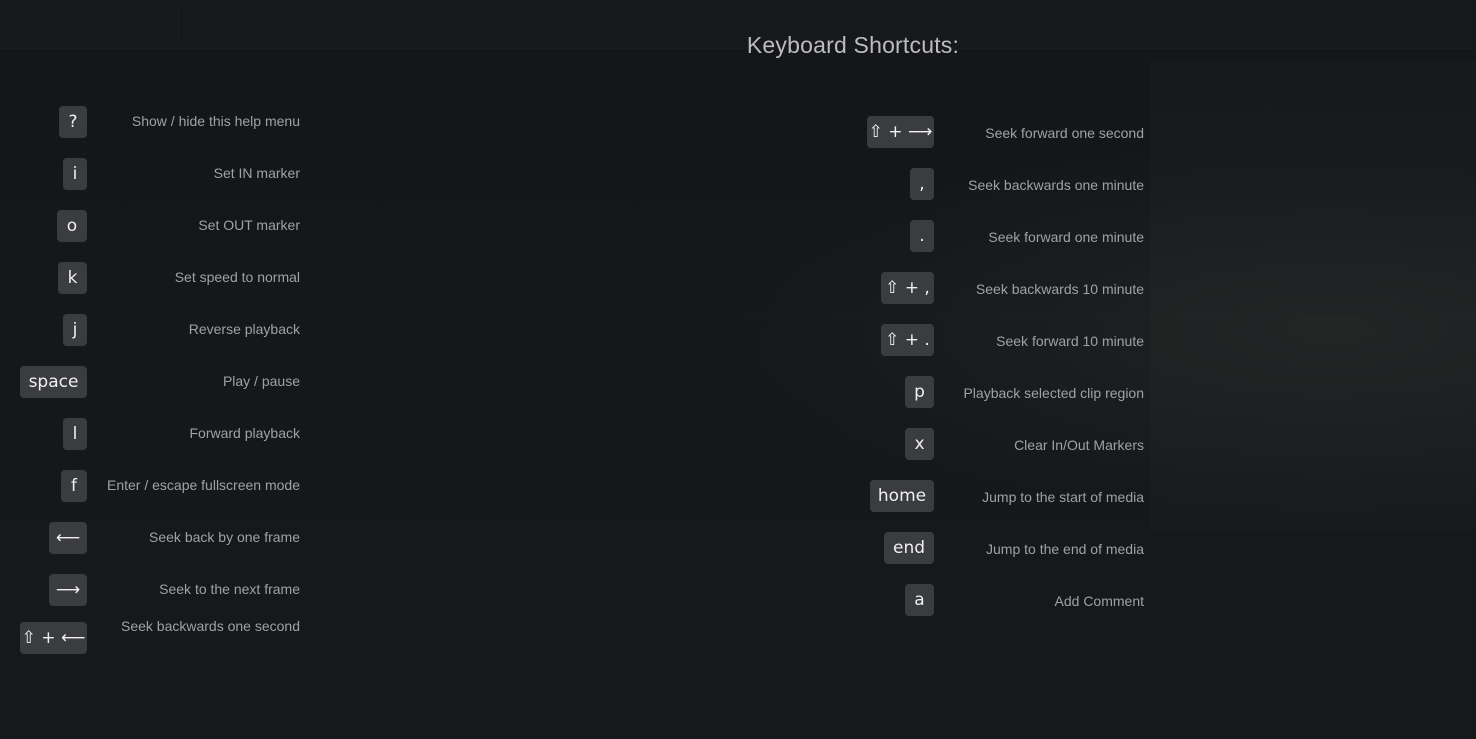 This screenshot has height=739, width=1476. What do you see at coordinates (853, 45) in the screenshot?
I see `shortcuts-title: Keyboard Shortcuts:` at bounding box center [853, 45].